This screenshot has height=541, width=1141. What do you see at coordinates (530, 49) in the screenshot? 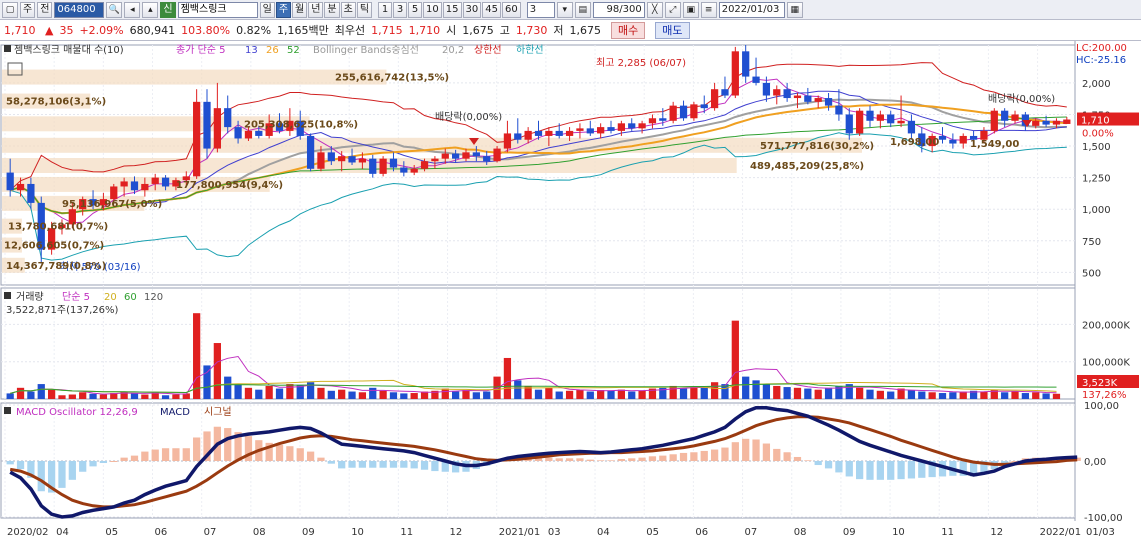
I see `legend-lower: 하한선` at bounding box center [530, 49].